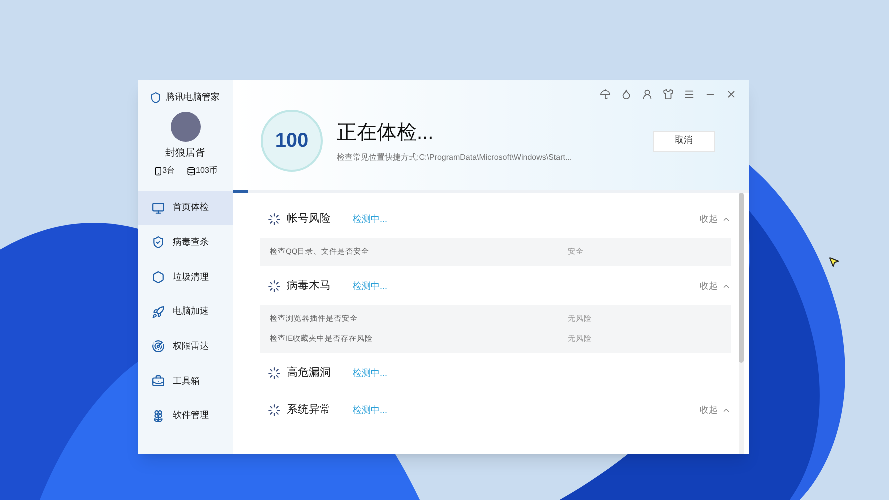 The height and width of the screenshot is (500, 889). What do you see at coordinates (185, 347) in the screenshot?
I see `sidebar-item: 权限雷达` at bounding box center [185, 347].